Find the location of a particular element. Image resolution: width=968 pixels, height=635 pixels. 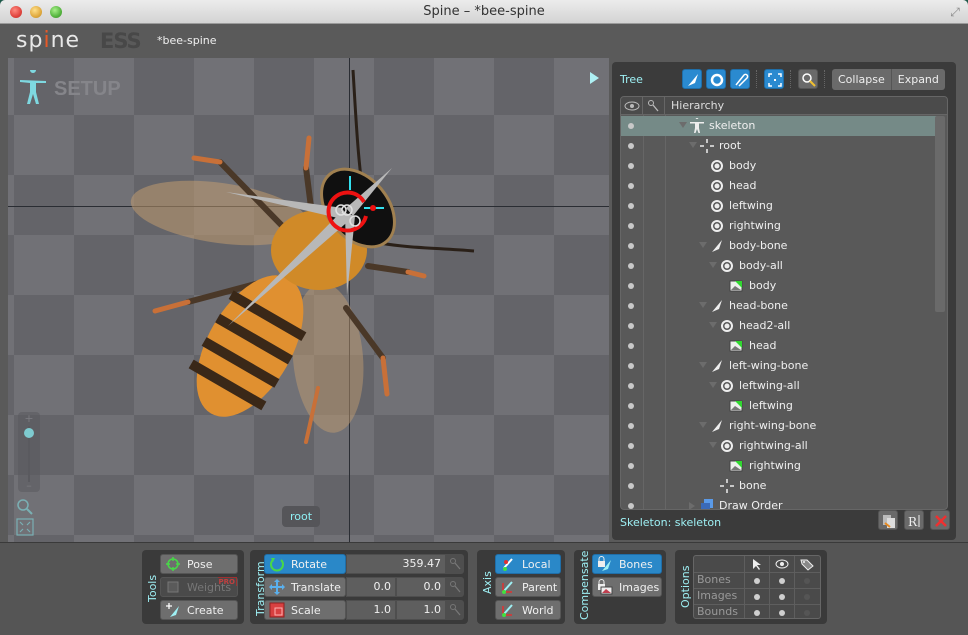

rotate-tool-button: Rotate is located at coordinates (305, 564).